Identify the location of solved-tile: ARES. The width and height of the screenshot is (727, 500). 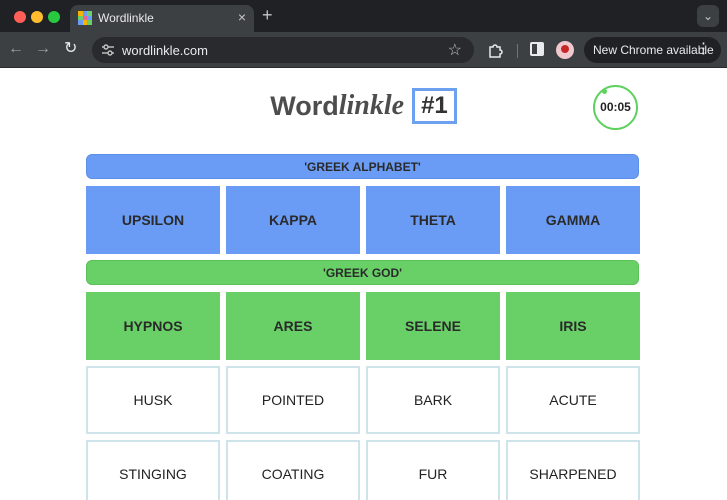
(293, 326).